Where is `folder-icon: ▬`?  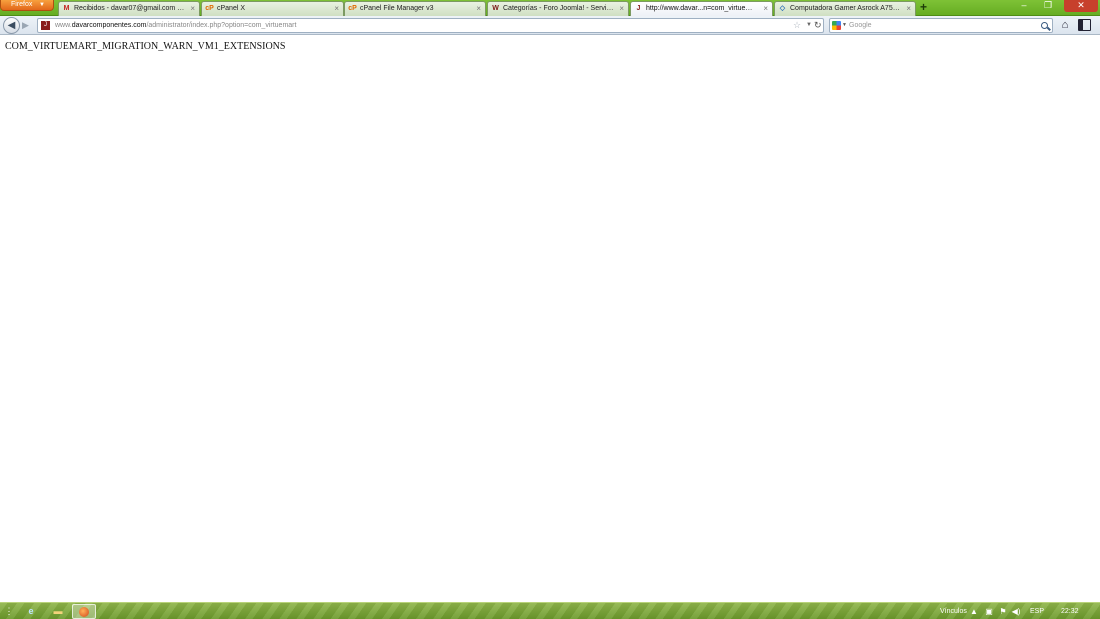 folder-icon: ▬ is located at coordinates (58, 611).